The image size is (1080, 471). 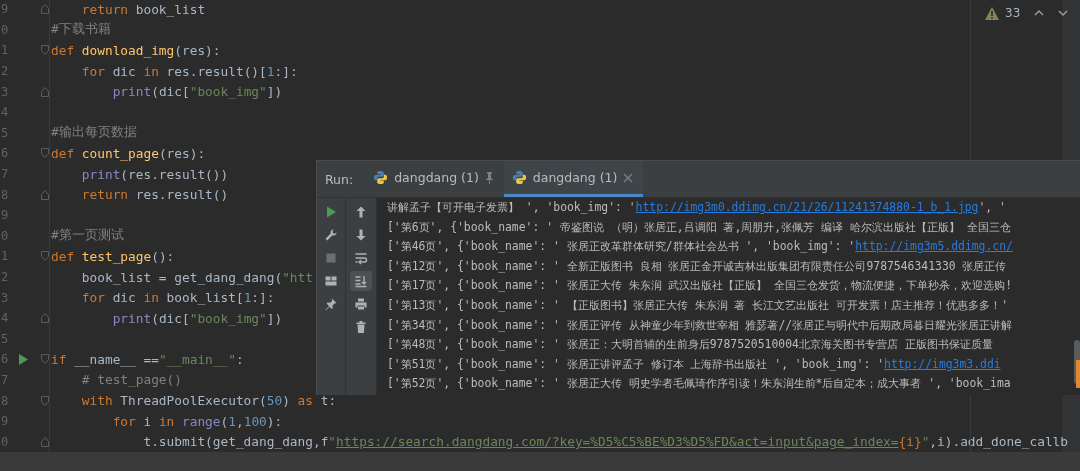 I want to click on scroll-to-end-icon, so click(x=361, y=281).